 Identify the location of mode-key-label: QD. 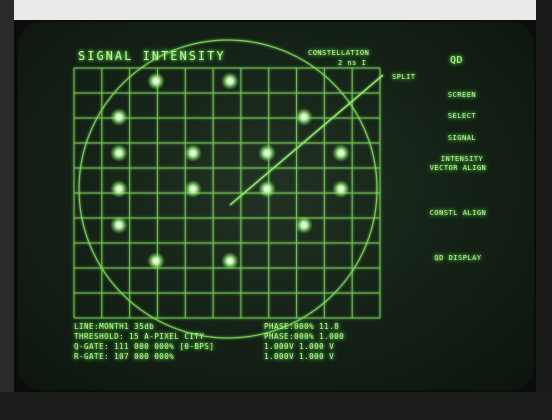
(457, 60).